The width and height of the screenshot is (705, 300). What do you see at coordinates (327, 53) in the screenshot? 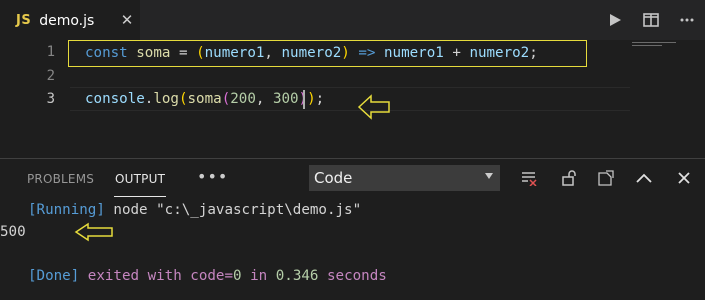
I see `annotation-highlight-box` at bounding box center [327, 53].